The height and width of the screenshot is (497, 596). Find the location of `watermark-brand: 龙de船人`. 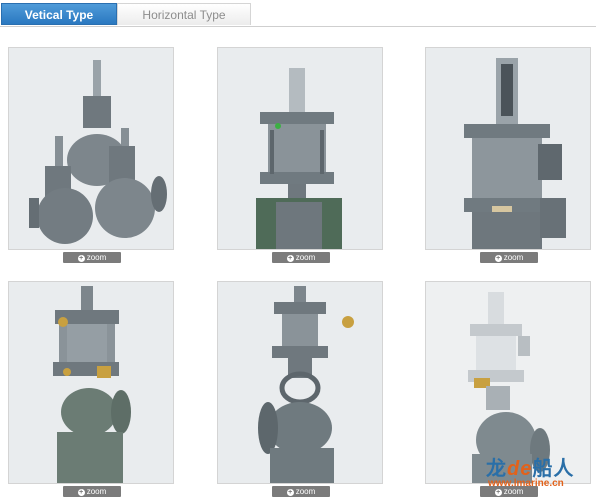

watermark-brand: 龙de船人 is located at coordinates (530, 466).